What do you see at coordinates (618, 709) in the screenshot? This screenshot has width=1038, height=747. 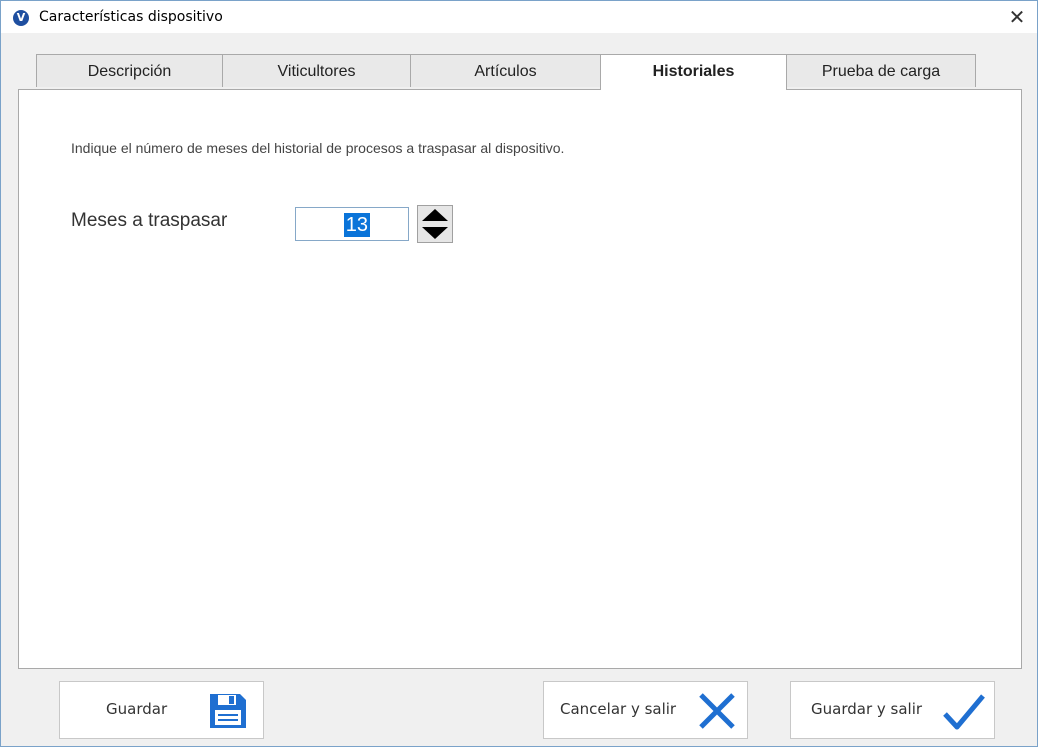 I see `cancelar-salir-label: Cancelar y salir` at bounding box center [618, 709].